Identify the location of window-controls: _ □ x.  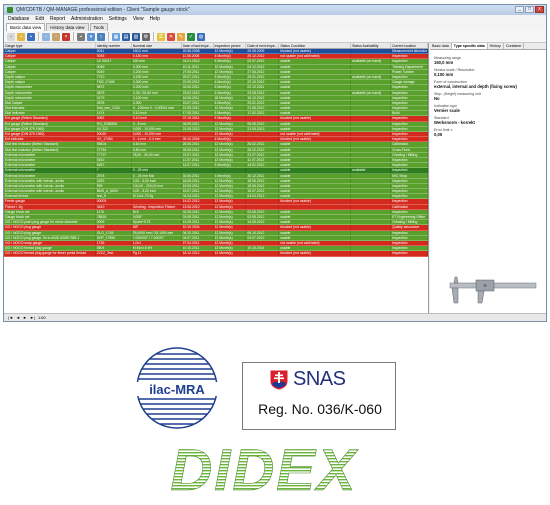
(529, 9).